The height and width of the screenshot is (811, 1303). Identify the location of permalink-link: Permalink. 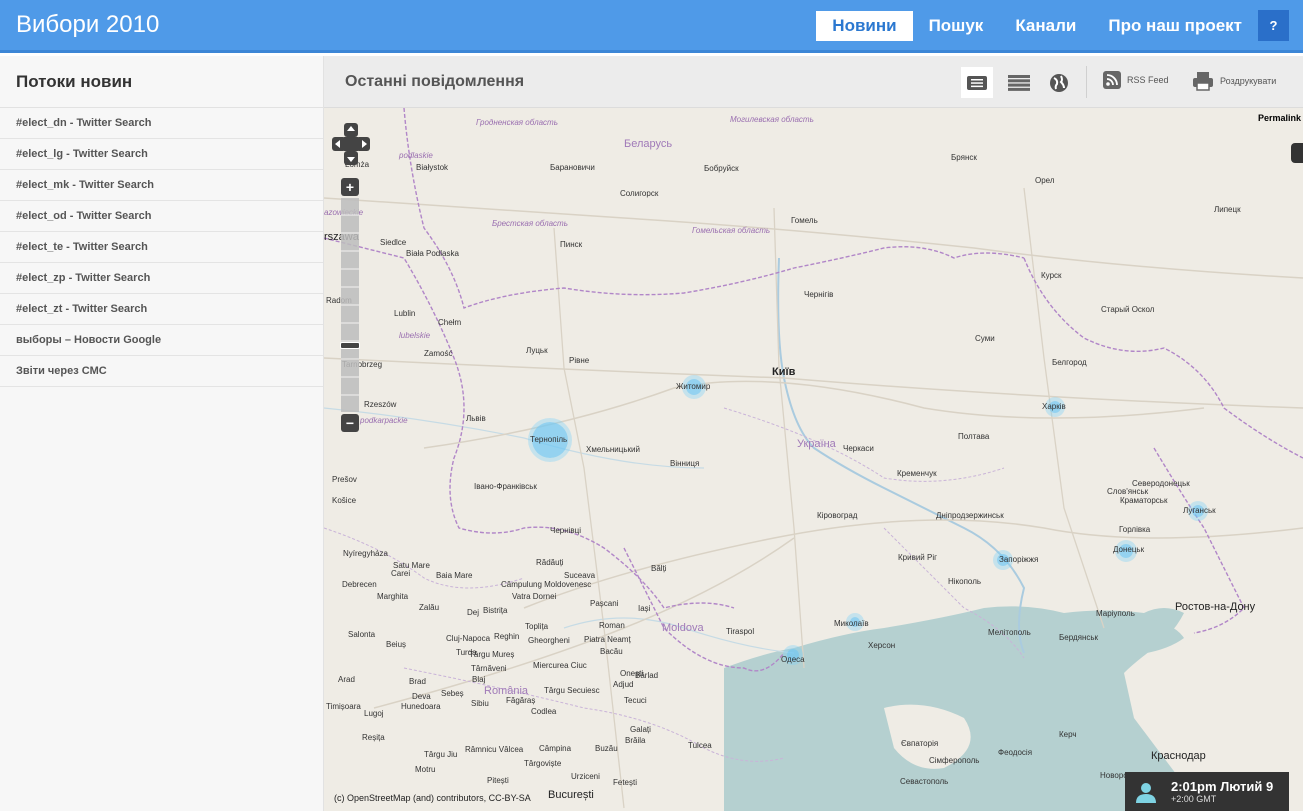
(1279, 118).